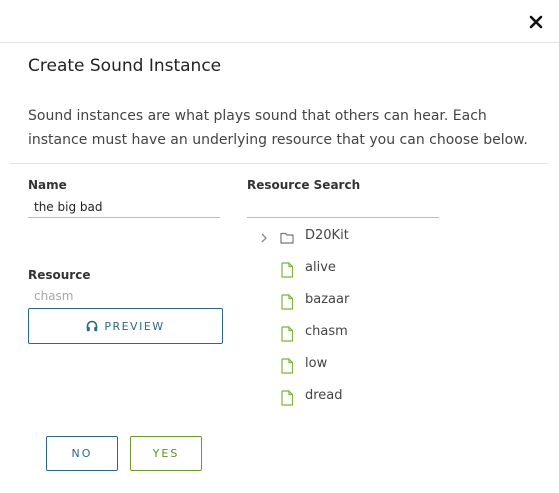  What do you see at coordinates (82, 453) in the screenshot?
I see `no-button: NO` at bounding box center [82, 453].